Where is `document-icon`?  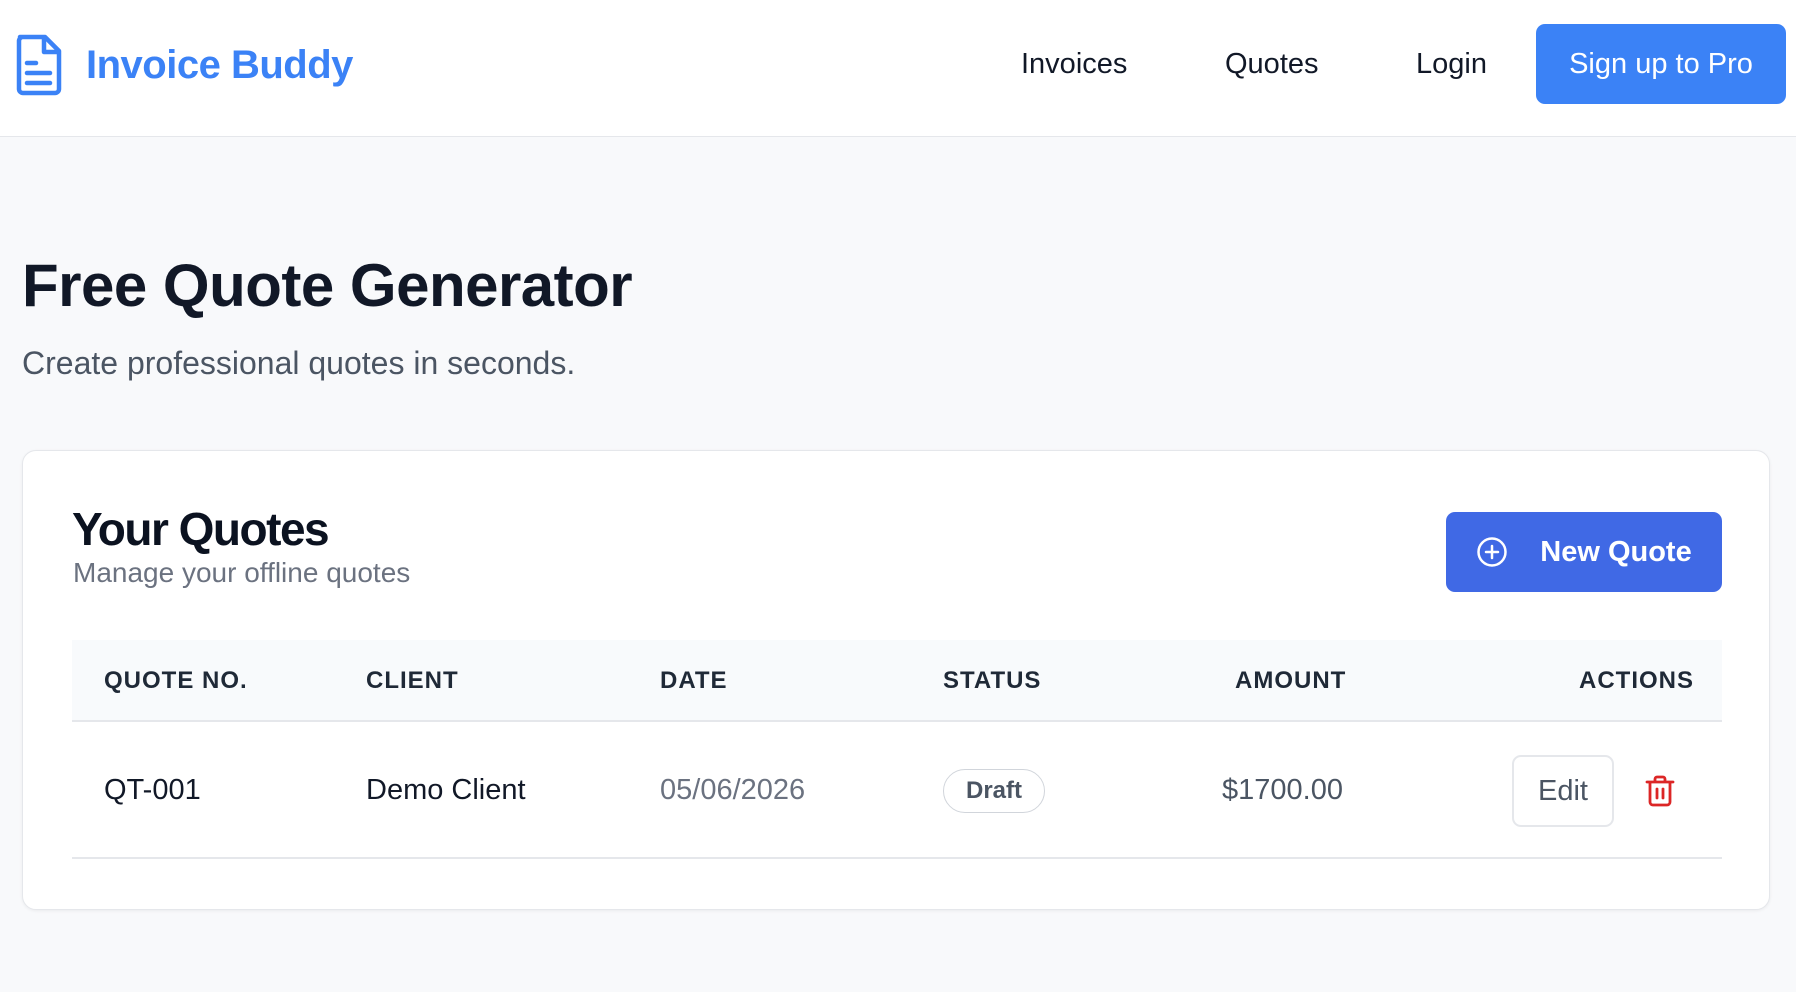
document-icon is located at coordinates (39, 65).